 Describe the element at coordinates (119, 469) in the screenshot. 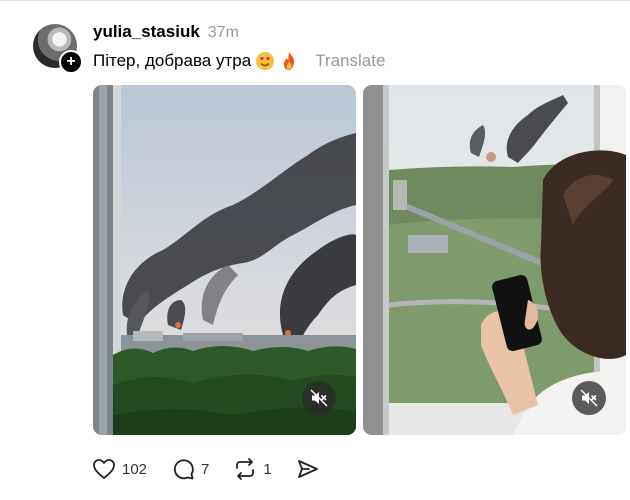

I see `like-button: 102` at that location.